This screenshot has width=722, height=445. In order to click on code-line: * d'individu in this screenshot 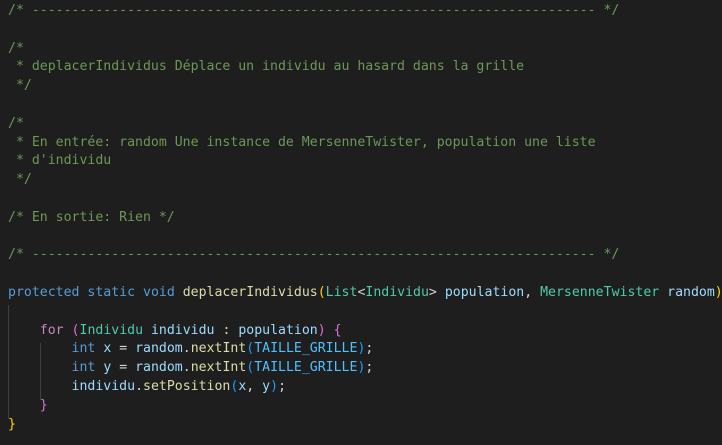, I will do `click(59, 161)`.